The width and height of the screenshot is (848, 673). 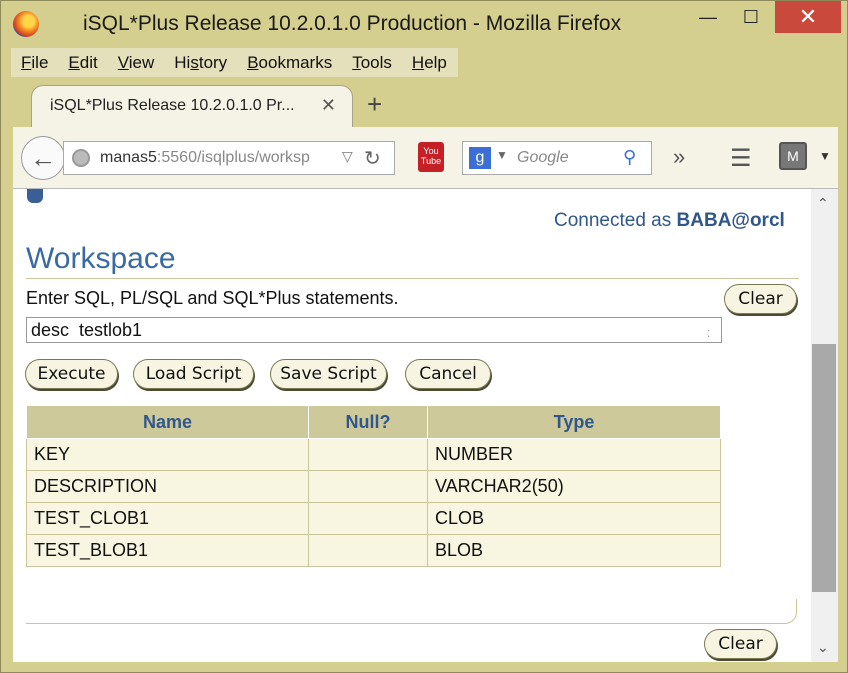 I want to click on load-script-button: Load Script, so click(x=193, y=374).